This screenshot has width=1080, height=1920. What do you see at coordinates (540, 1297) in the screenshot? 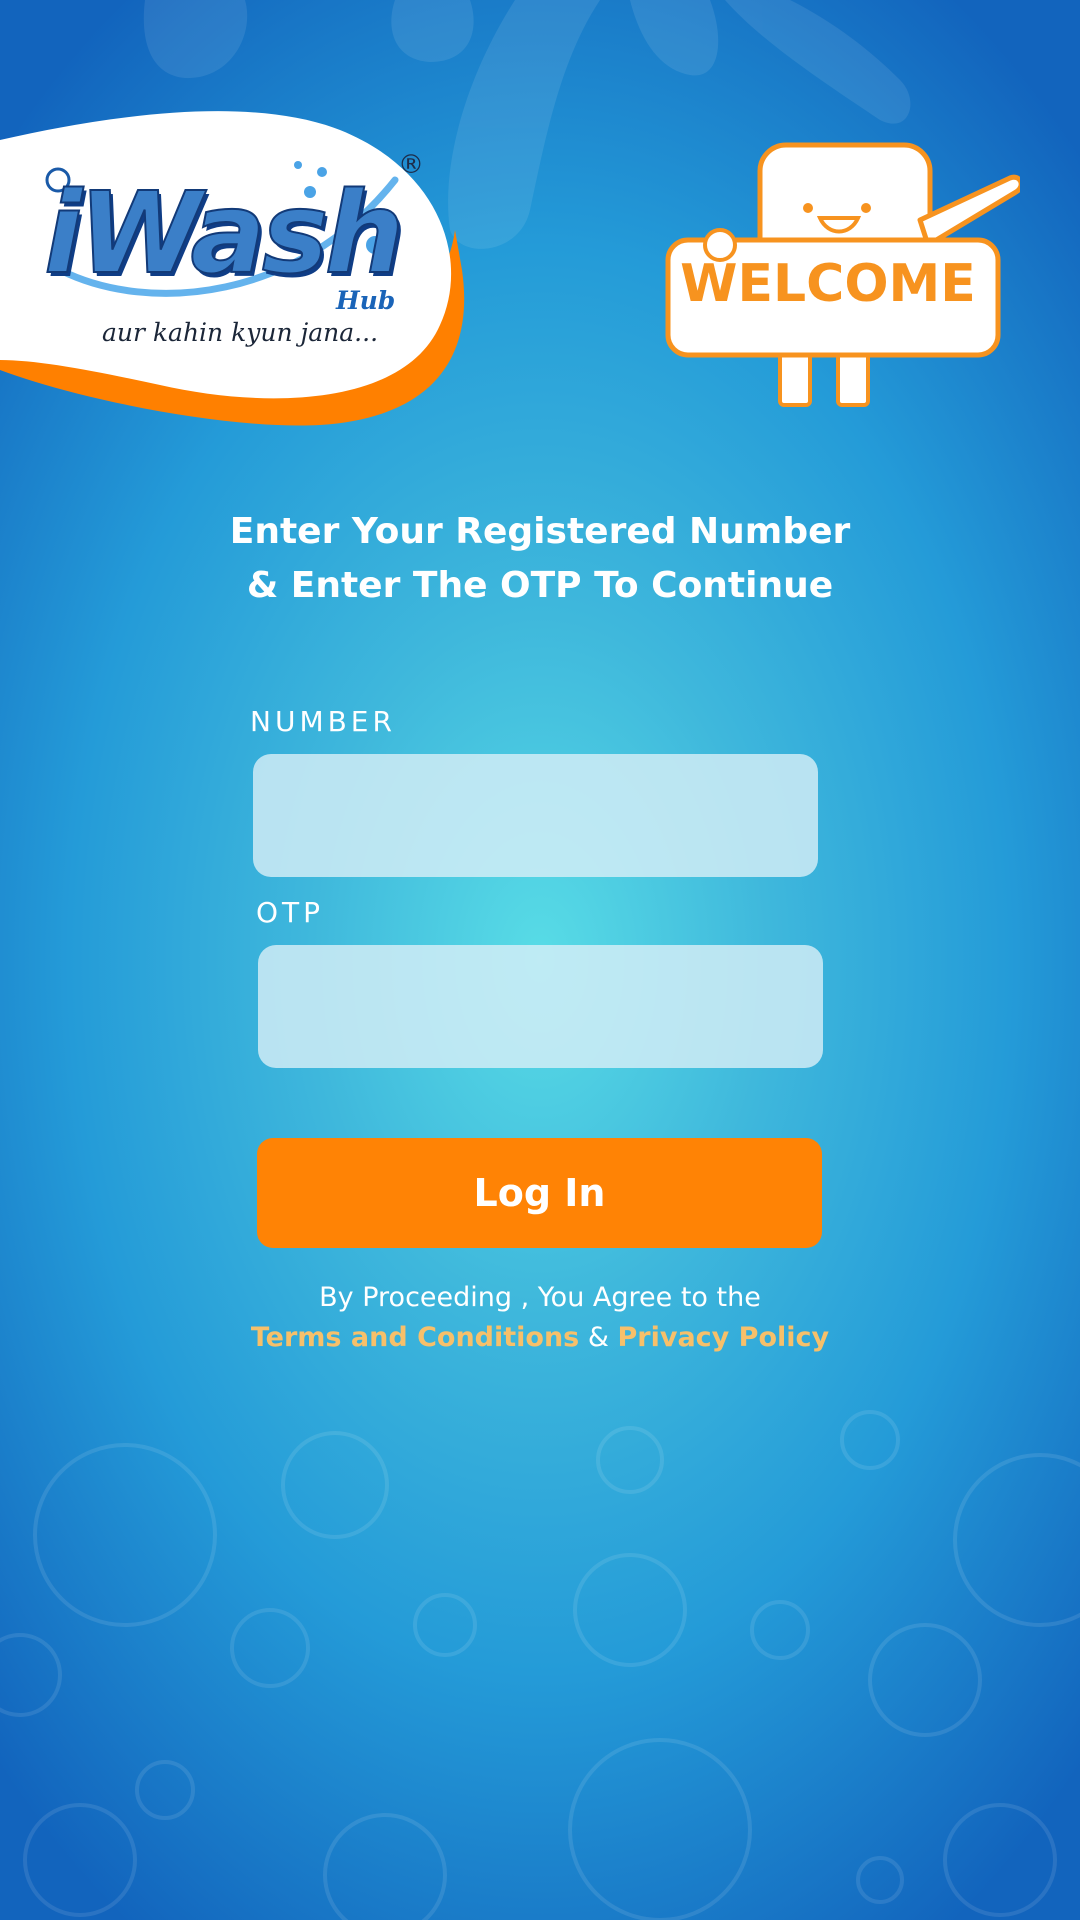
I see `agreement-prefix: By Proceeding , You Agree to the` at bounding box center [540, 1297].